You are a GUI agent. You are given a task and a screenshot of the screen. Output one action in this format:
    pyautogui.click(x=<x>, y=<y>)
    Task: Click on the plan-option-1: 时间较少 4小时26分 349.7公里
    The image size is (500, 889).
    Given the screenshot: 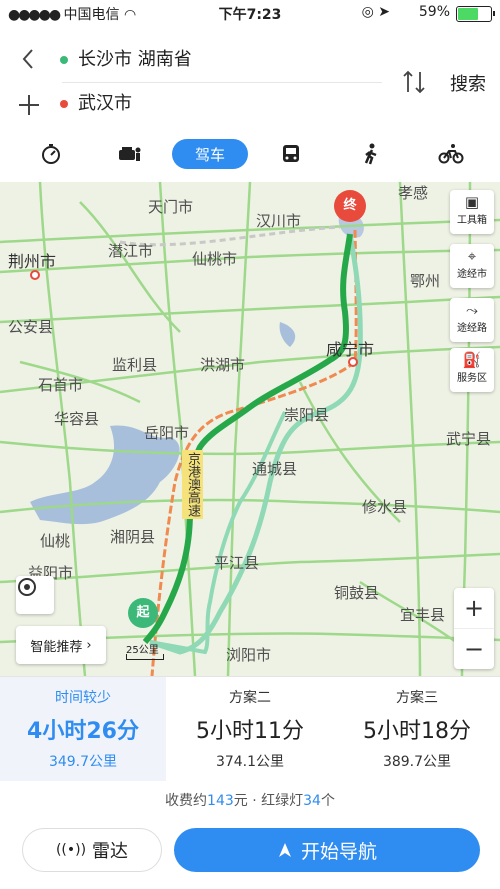 What is the action you would take?
    pyautogui.click(x=83, y=729)
    